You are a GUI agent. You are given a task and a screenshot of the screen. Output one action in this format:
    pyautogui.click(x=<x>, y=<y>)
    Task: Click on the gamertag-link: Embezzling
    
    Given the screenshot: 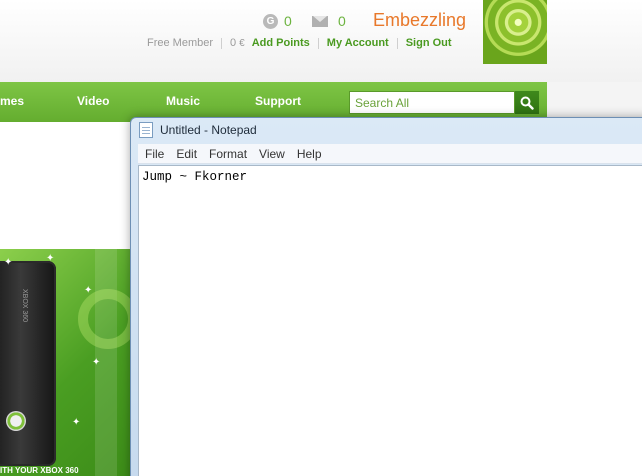 What is the action you would take?
    pyautogui.click(x=419, y=20)
    